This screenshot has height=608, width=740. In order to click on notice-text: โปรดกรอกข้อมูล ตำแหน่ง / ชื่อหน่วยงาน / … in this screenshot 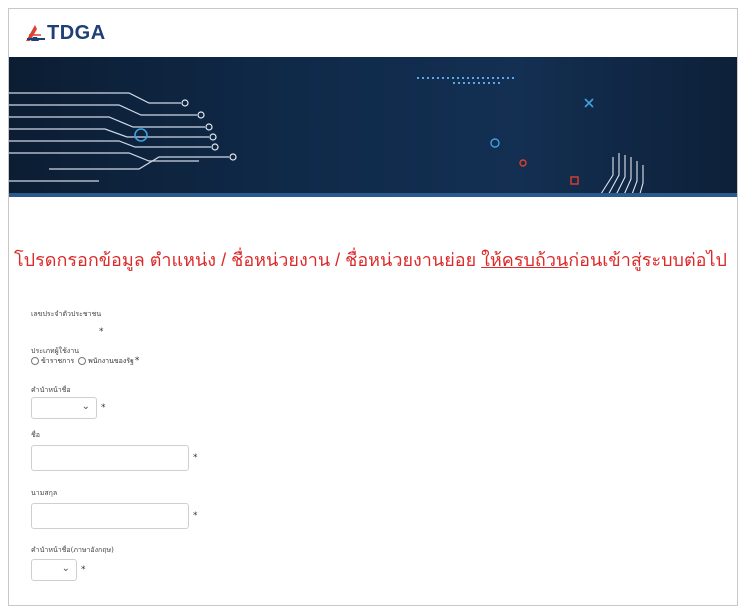, I will do `click(375, 259)`.